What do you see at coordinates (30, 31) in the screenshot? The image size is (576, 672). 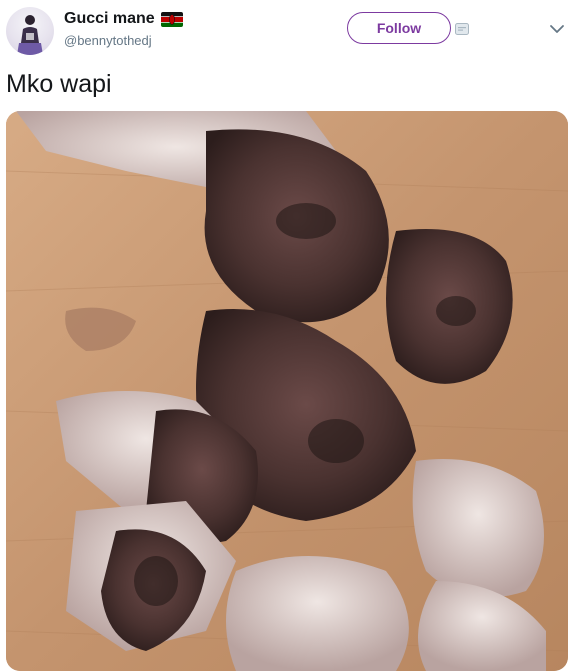 I see `avatar` at bounding box center [30, 31].